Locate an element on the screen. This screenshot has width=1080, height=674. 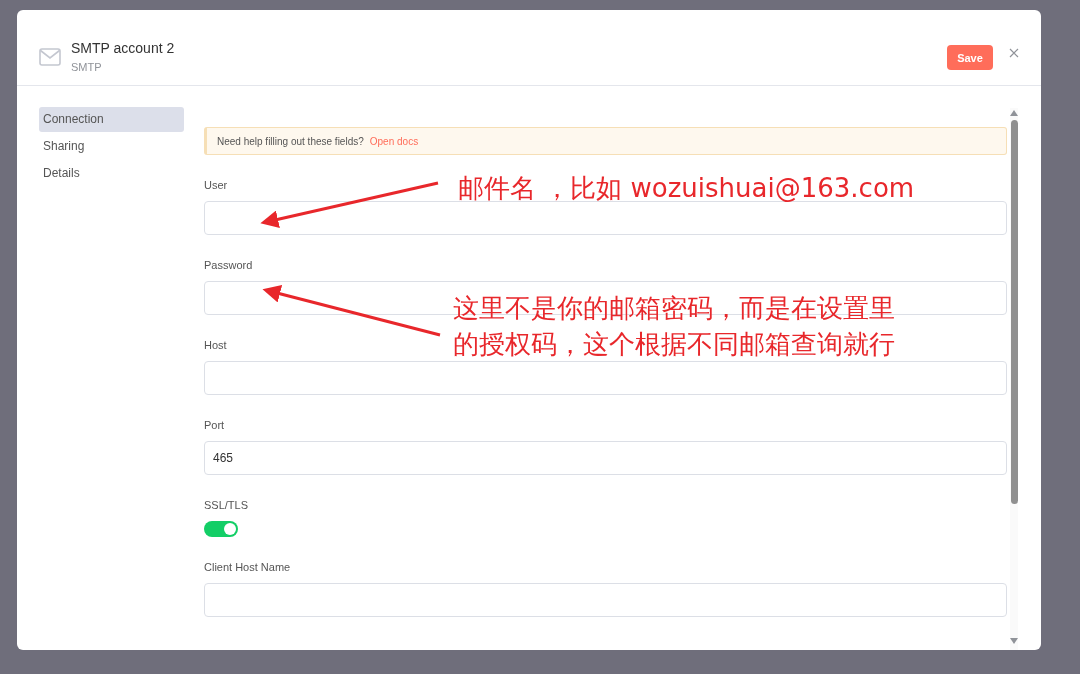
field-label: SSL/TLS is located at coordinates (226, 506).